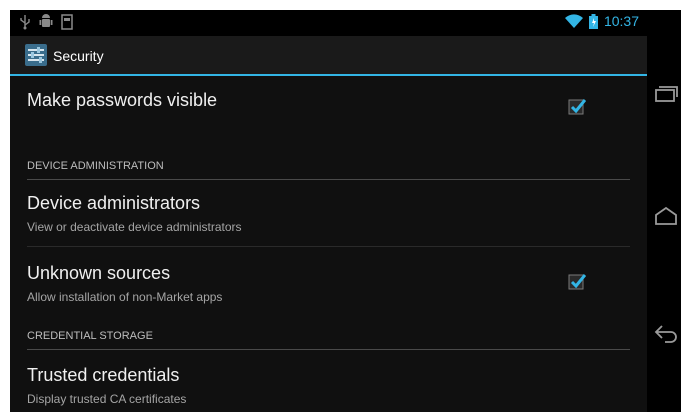 This screenshot has height=412, width=681. What do you see at coordinates (125, 297) in the screenshot?
I see `pref-summary: Allow installation of non-Market apps` at bounding box center [125, 297].